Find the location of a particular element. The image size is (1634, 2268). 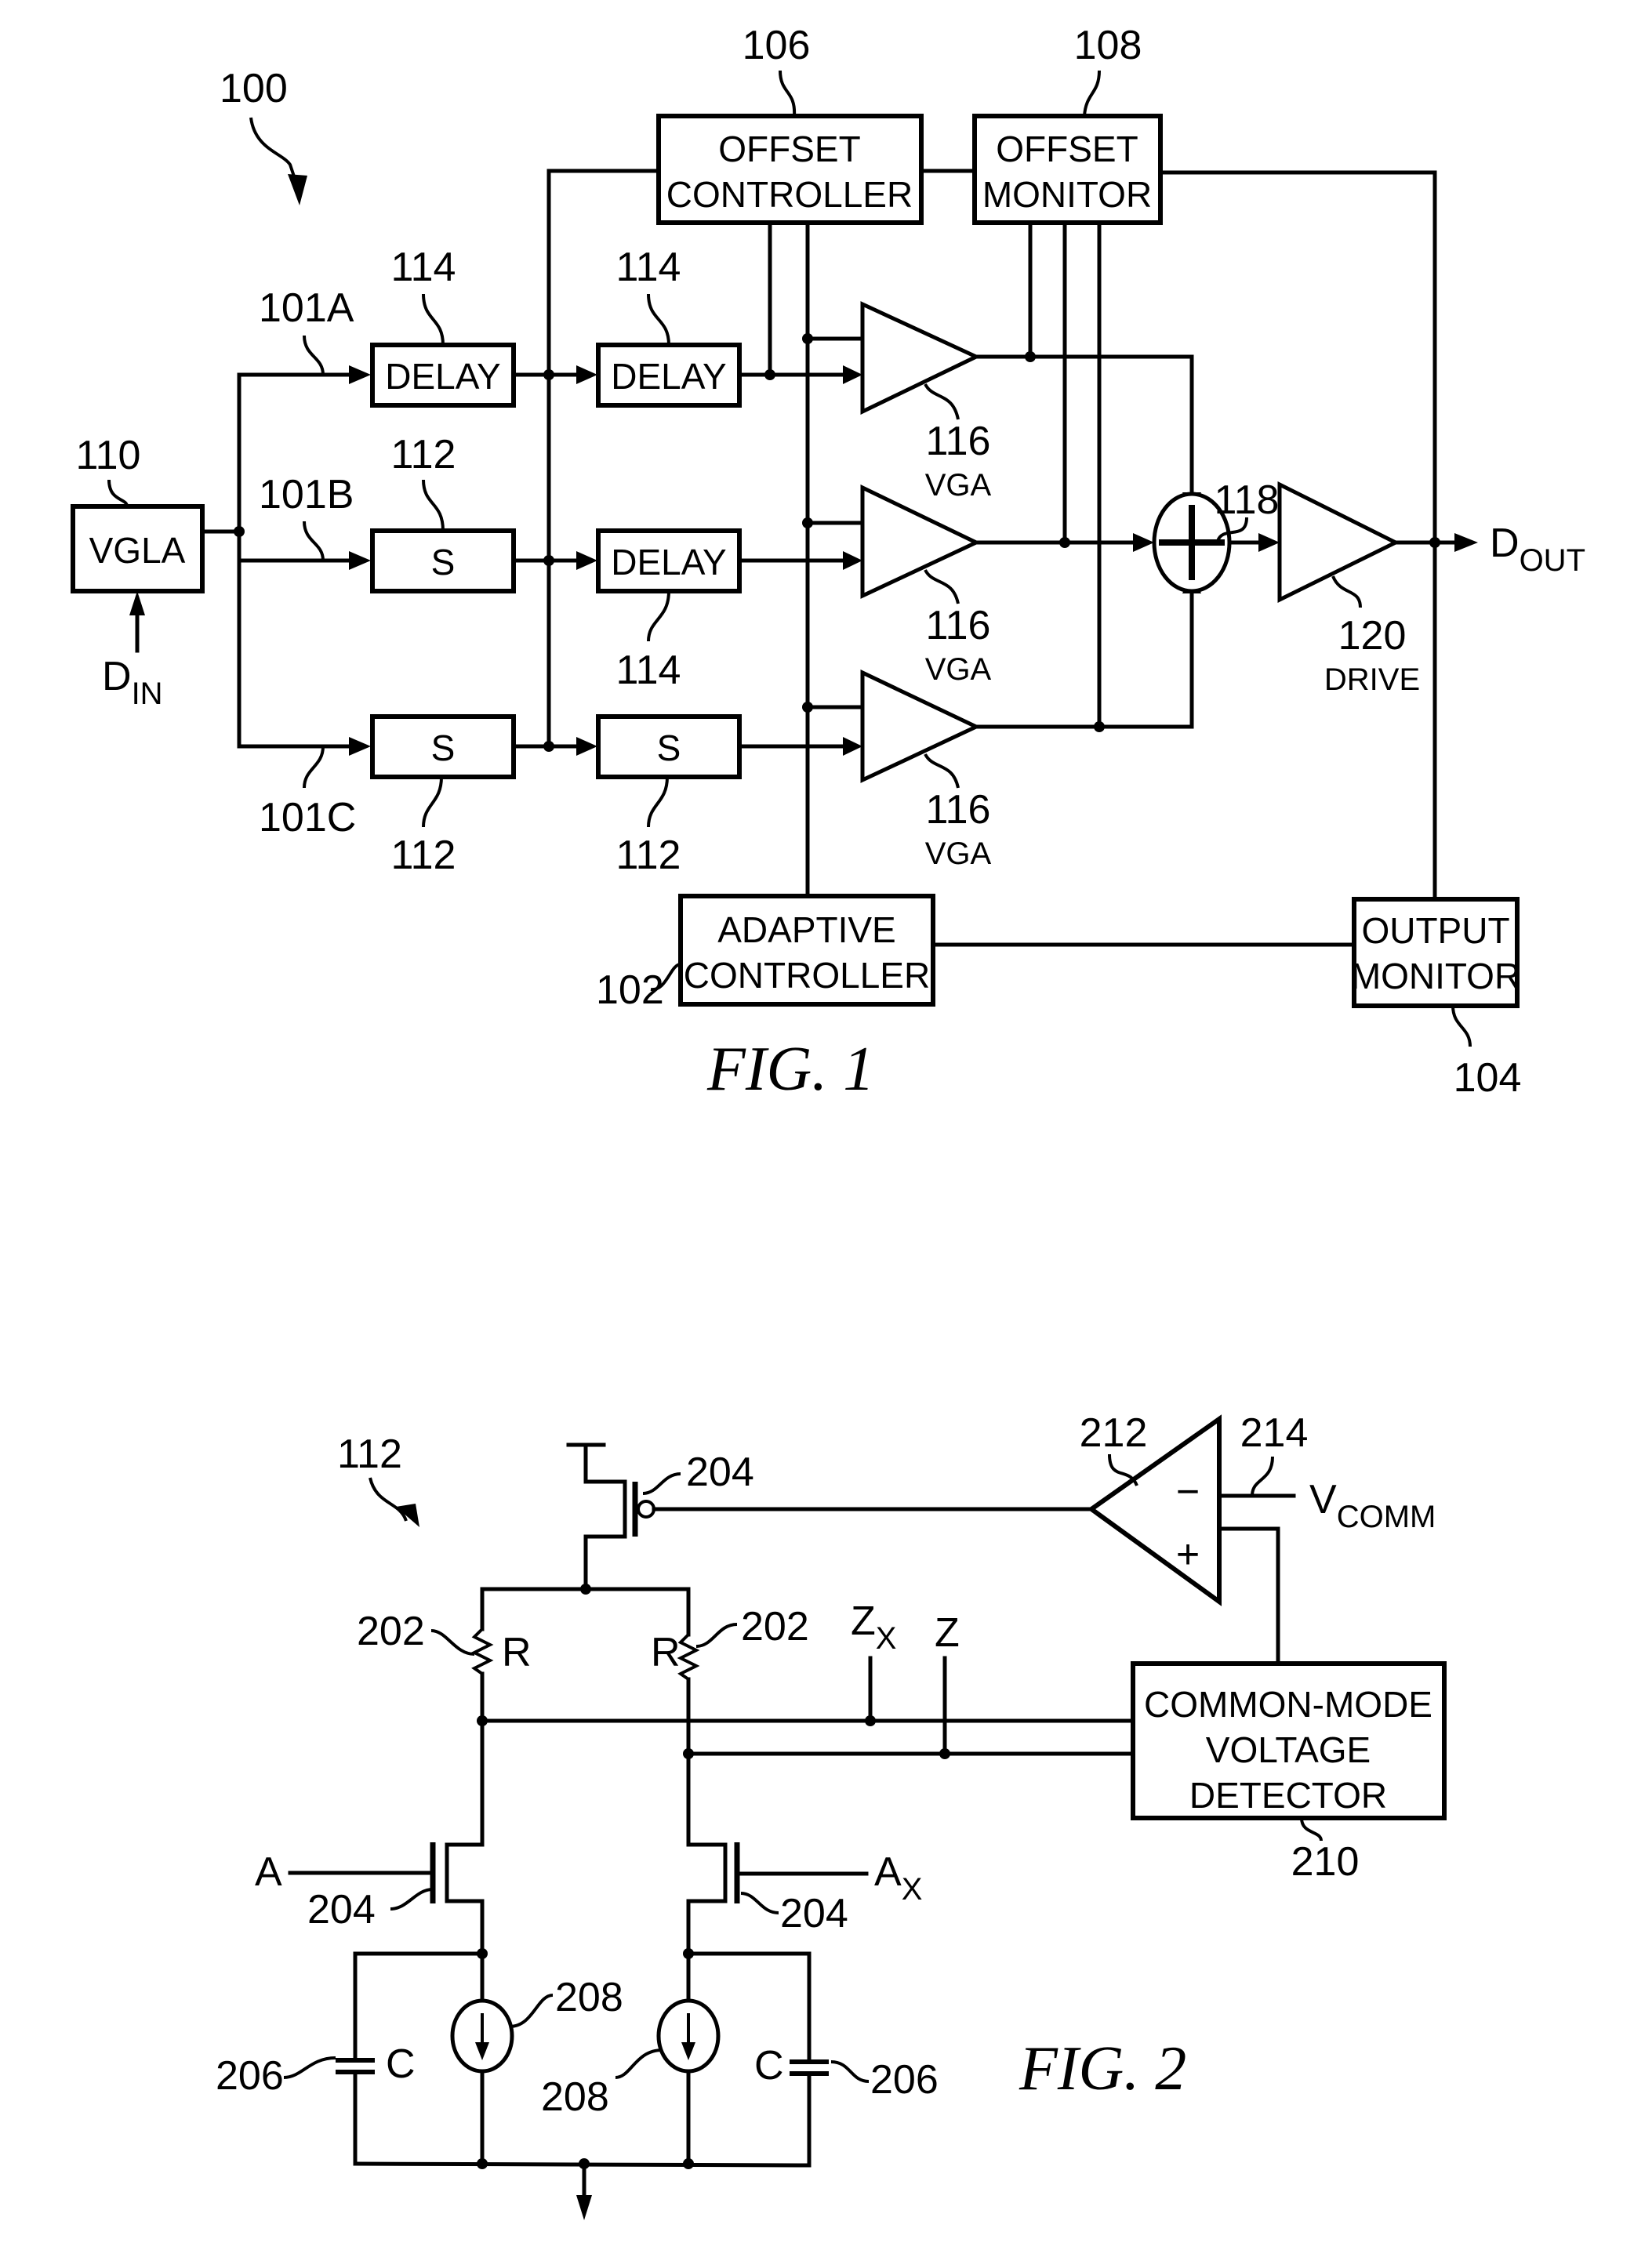

resistor-left-label: R is located at coordinates (517, 1652).